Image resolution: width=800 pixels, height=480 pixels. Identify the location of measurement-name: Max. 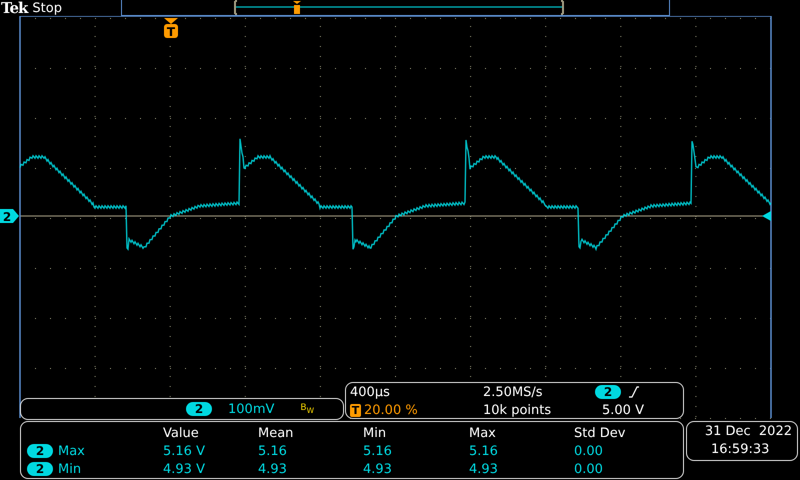
(71, 451).